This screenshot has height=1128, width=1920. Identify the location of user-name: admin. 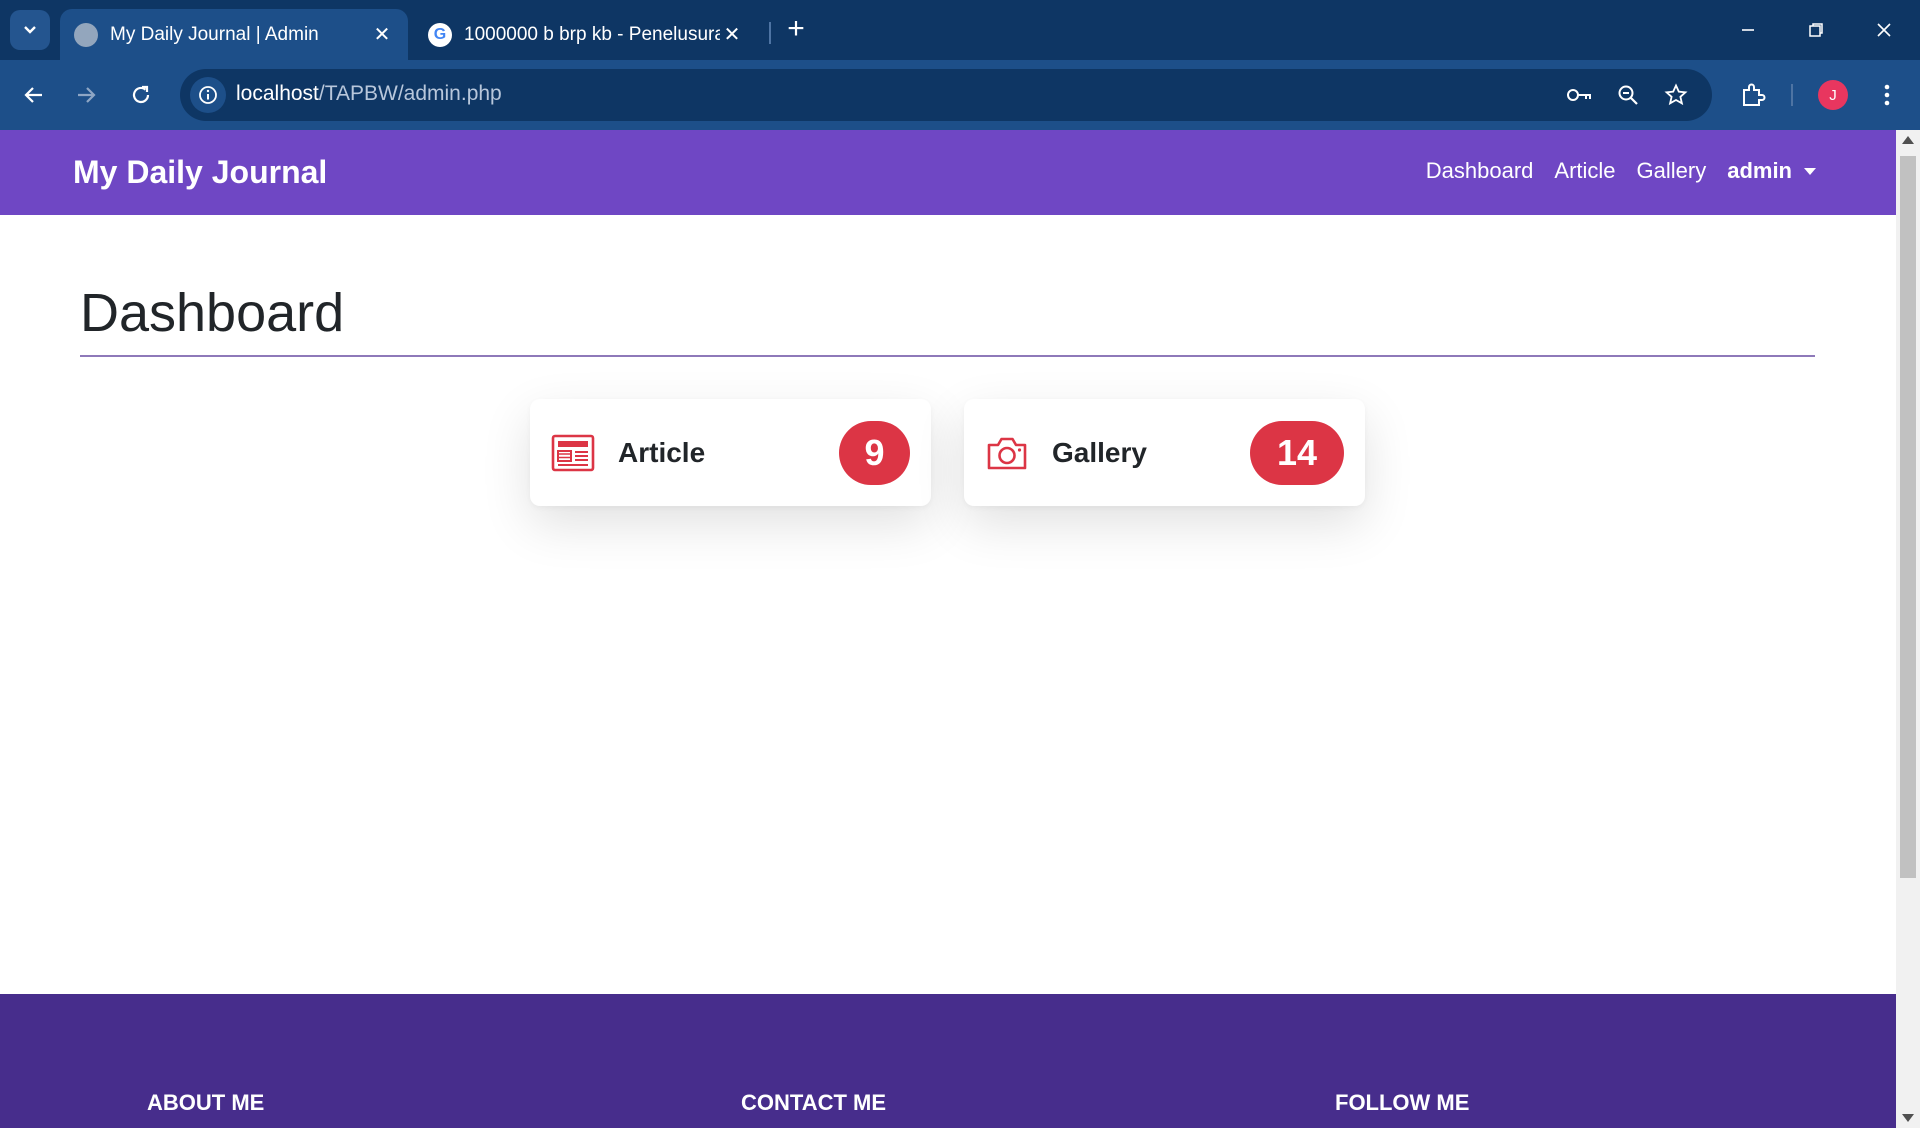
(1759, 170).